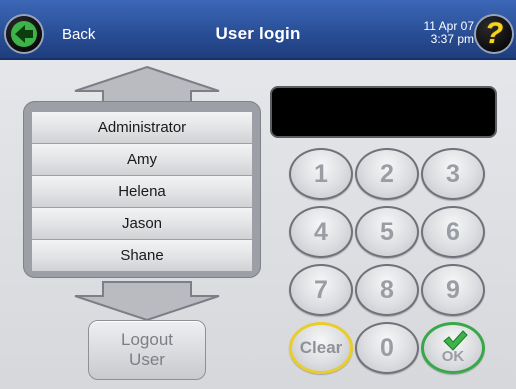 The image size is (516, 389). I want to click on logout-user-button: Logout User, so click(147, 350).